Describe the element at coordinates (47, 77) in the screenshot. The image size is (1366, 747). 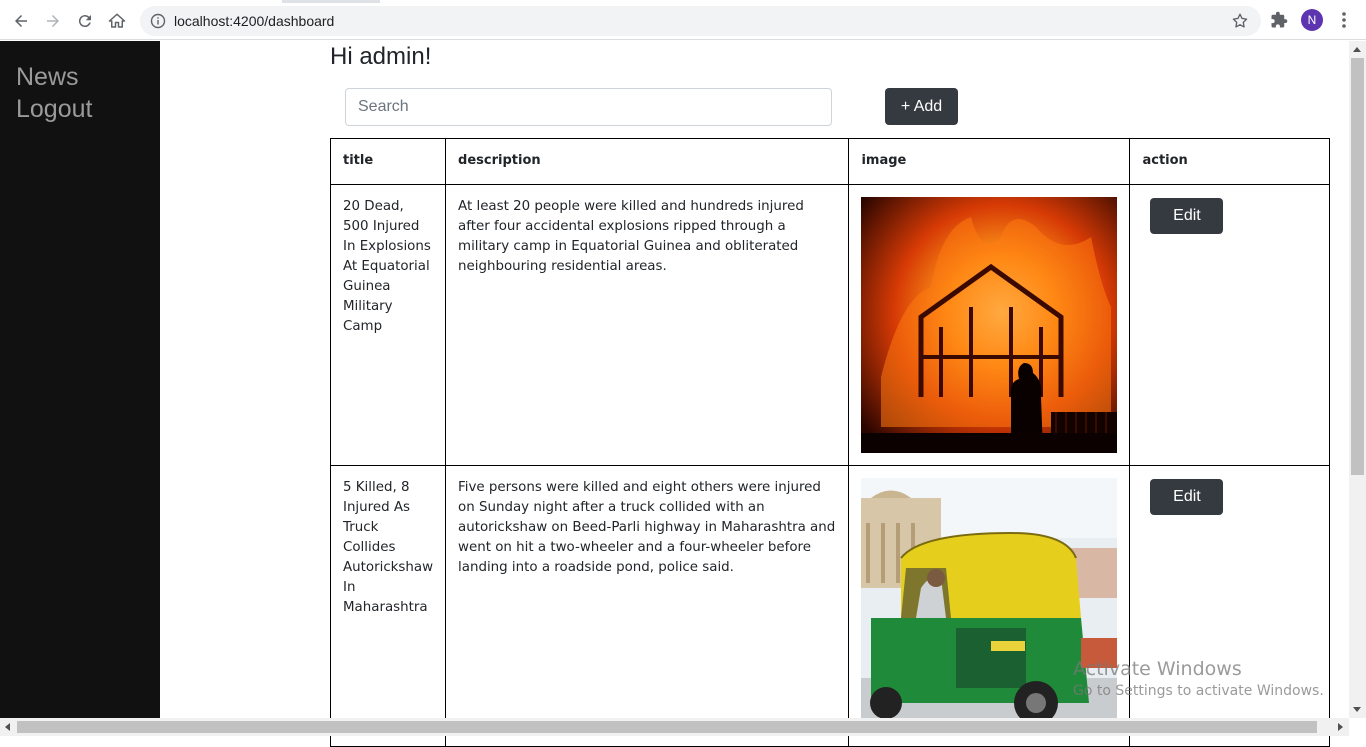
I see `sidebar-item-news: News` at that location.